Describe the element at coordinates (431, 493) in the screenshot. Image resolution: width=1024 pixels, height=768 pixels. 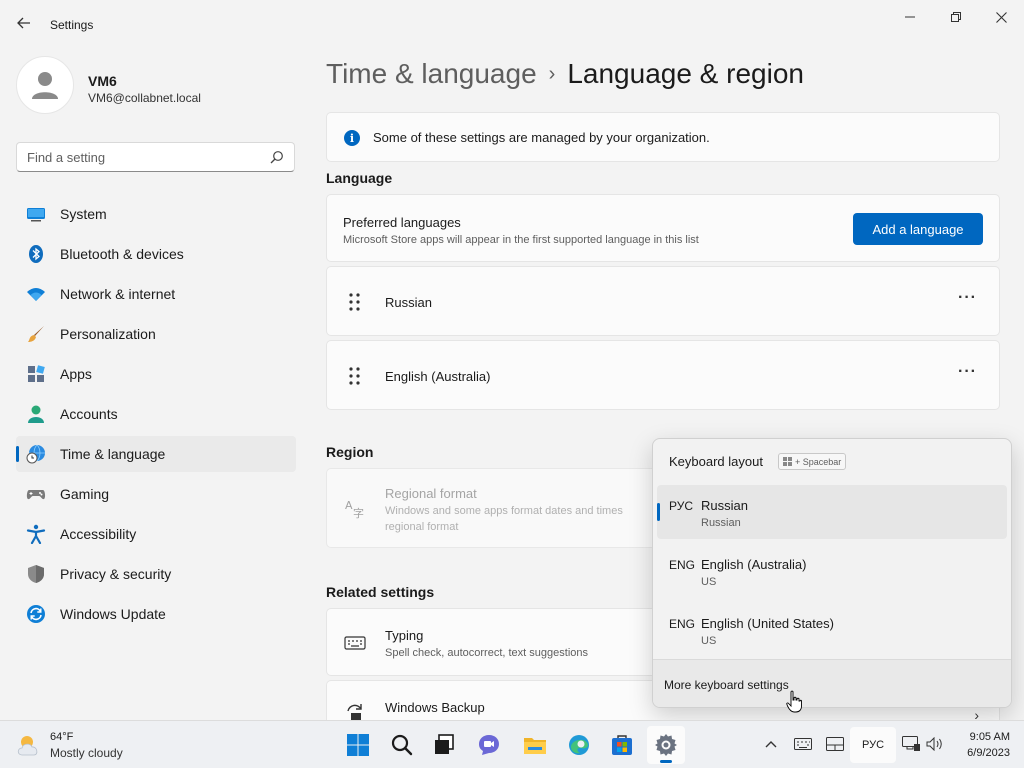
I see `regional-format-title: Regional format` at that location.